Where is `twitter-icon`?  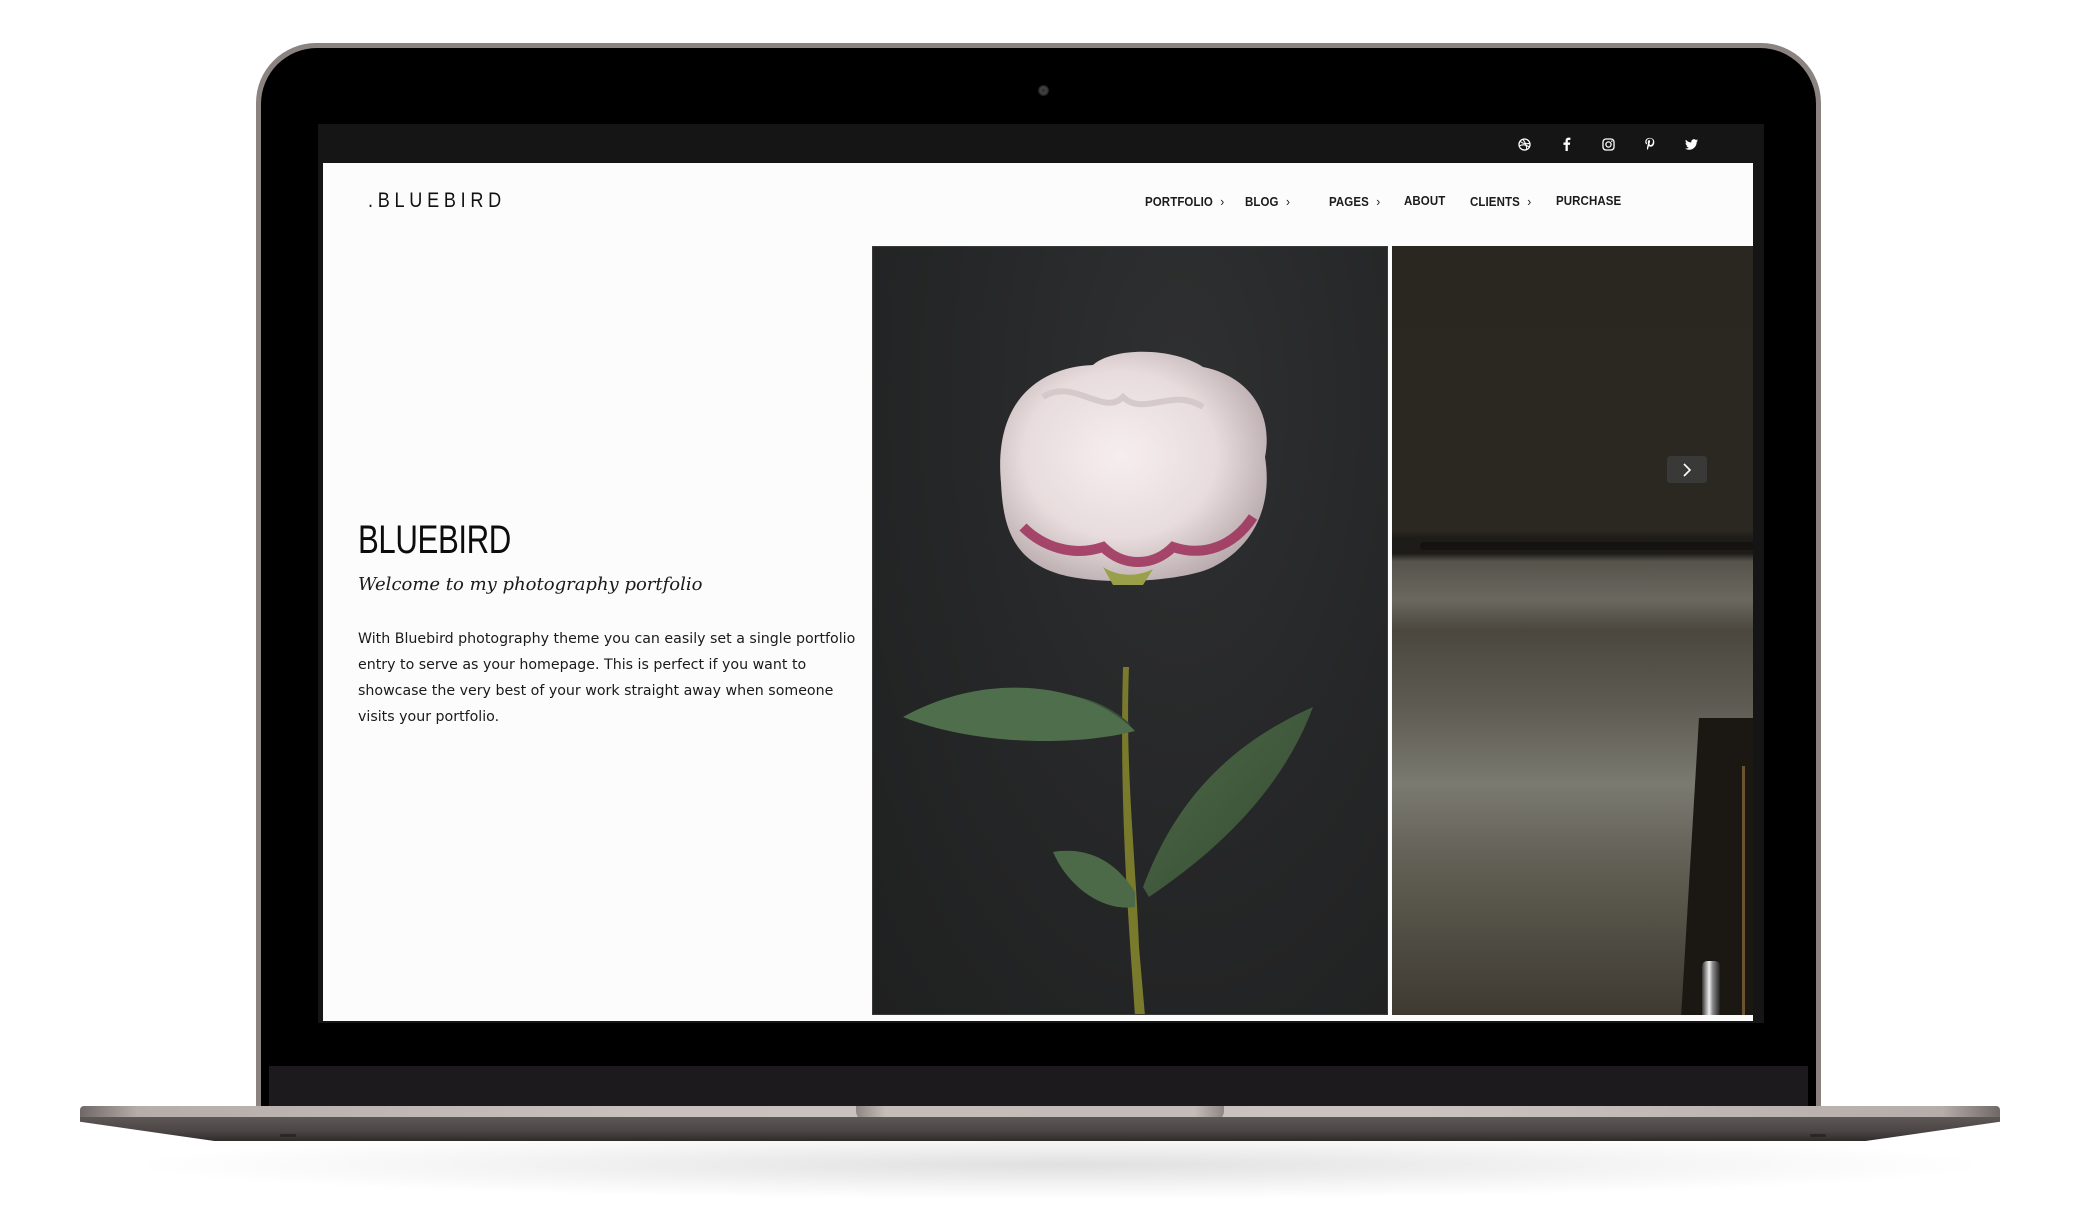
twitter-icon is located at coordinates (1691, 144).